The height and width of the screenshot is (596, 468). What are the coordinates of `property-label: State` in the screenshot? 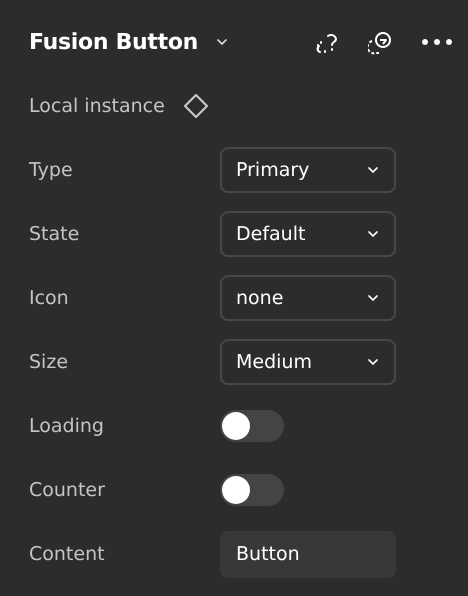 It's located at (54, 234).